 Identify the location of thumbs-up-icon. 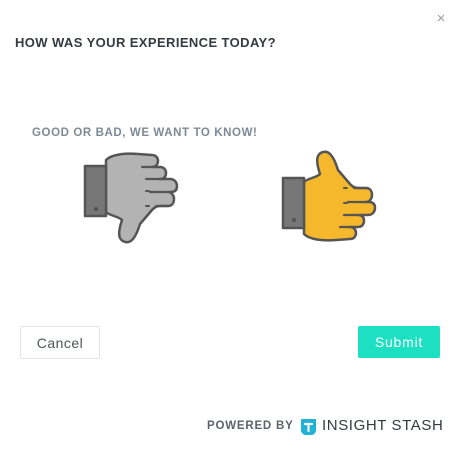
(329, 196).